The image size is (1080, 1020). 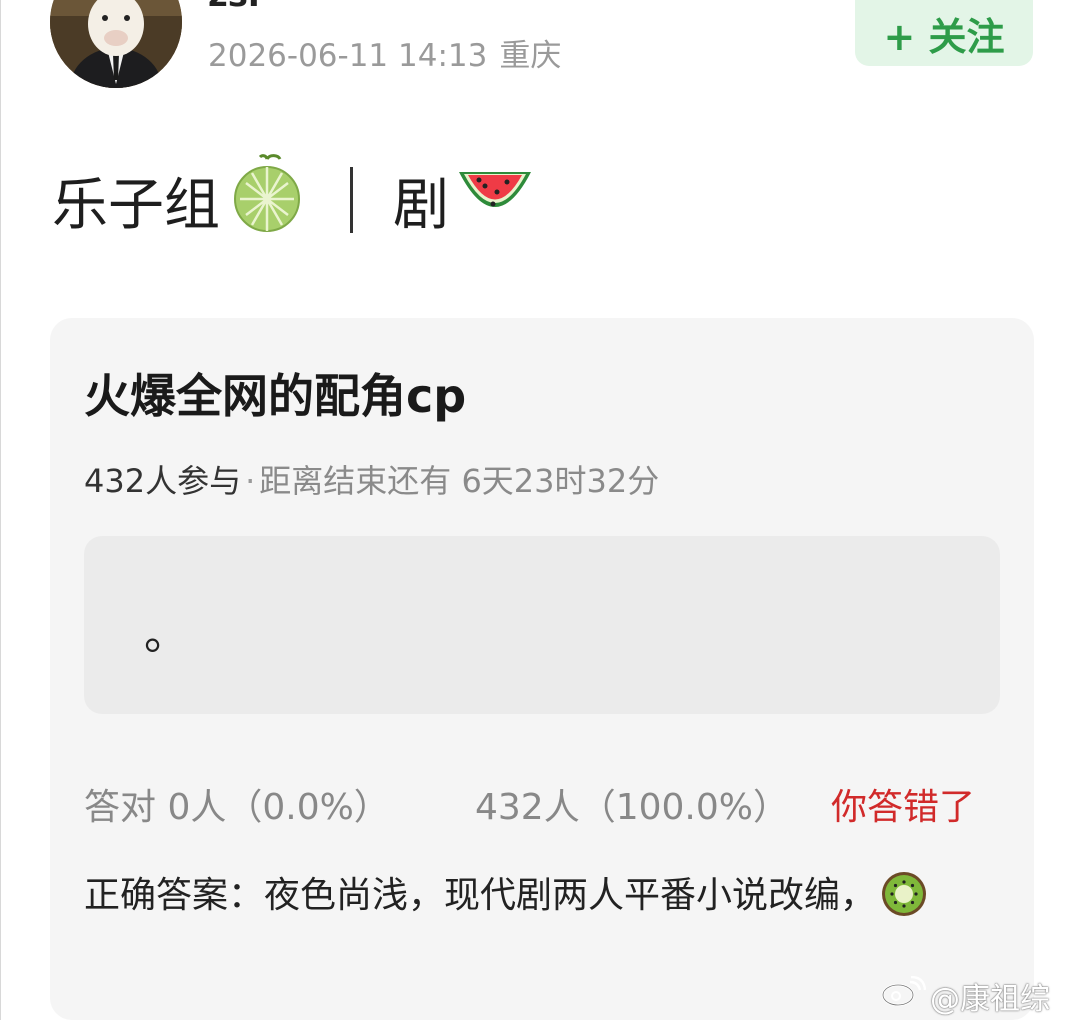 I want to click on post-text-part-1: 乐子组, so click(x=136, y=205).